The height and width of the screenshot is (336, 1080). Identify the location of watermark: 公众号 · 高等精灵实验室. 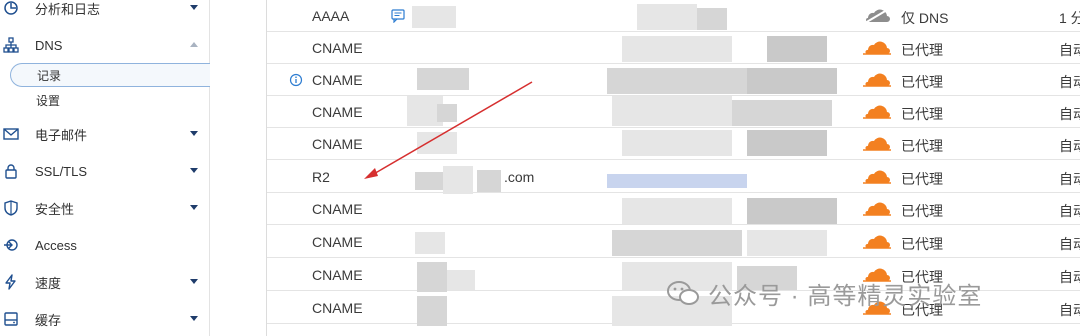
(824, 293).